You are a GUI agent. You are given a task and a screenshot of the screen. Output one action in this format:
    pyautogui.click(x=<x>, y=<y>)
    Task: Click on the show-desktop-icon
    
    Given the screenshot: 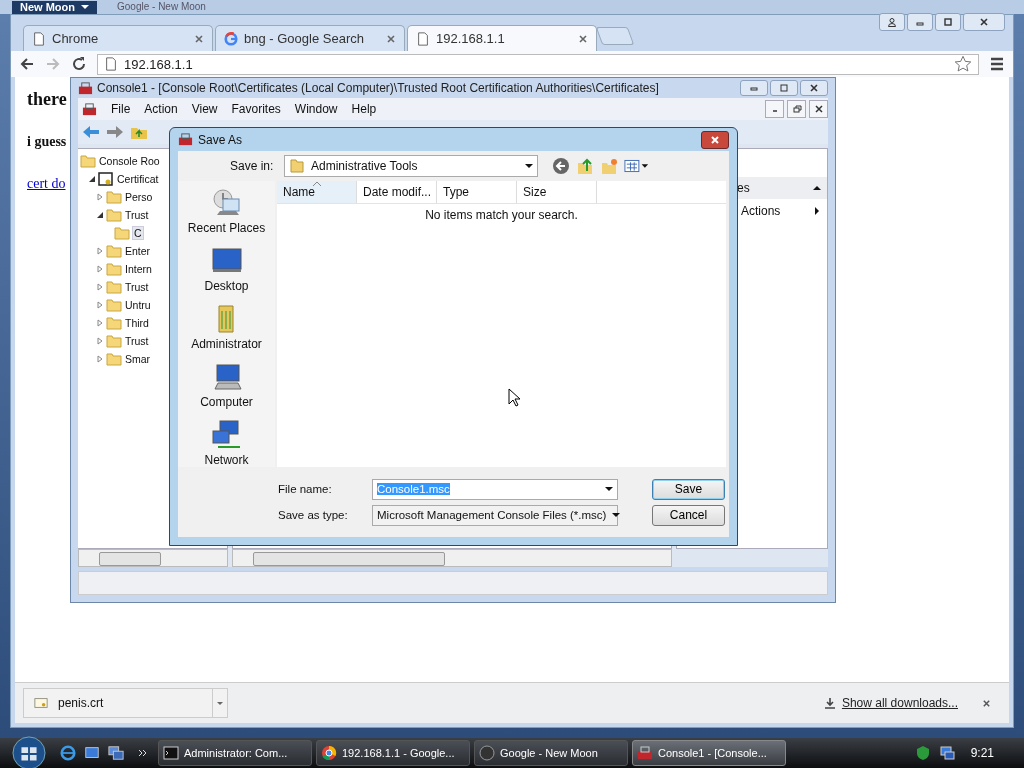 What is the action you would take?
    pyautogui.click(x=92, y=753)
    